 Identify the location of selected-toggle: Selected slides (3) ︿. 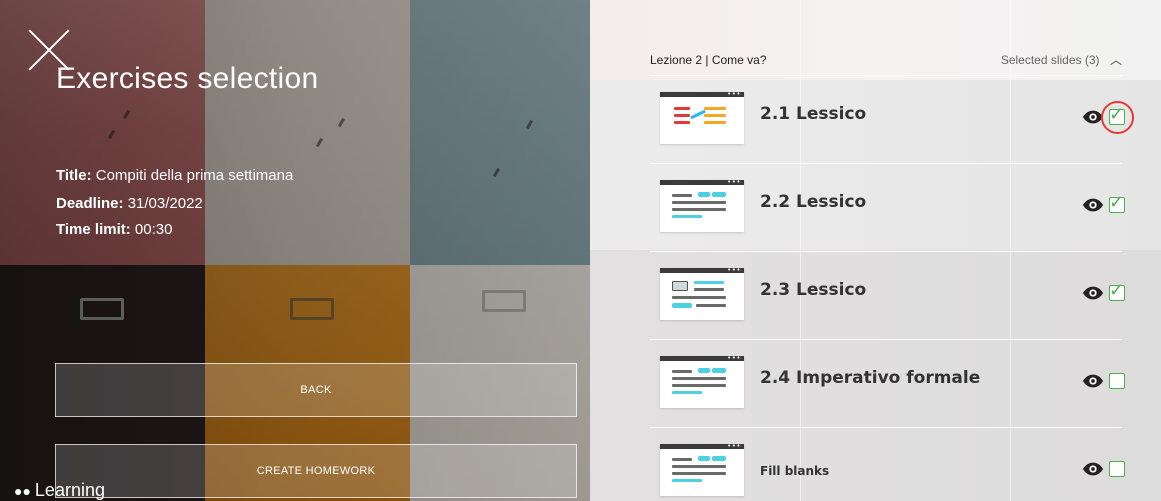
(1061, 60).